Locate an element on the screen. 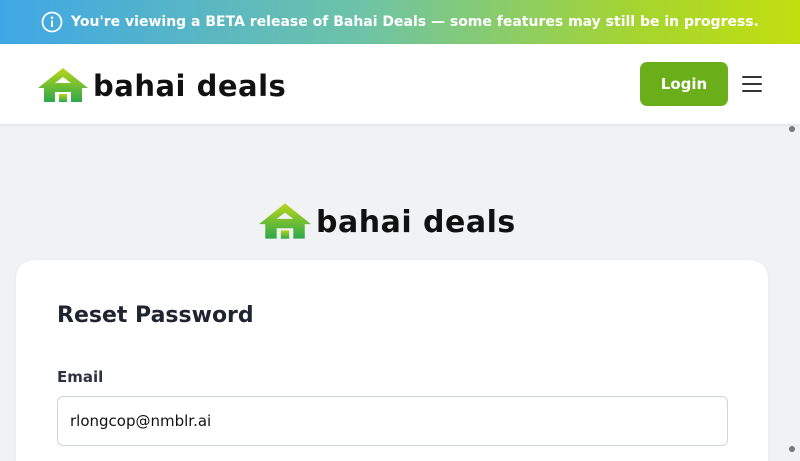 This screenshot has width=800, height=461. email-label: Email is located at coordinates (80, 377).